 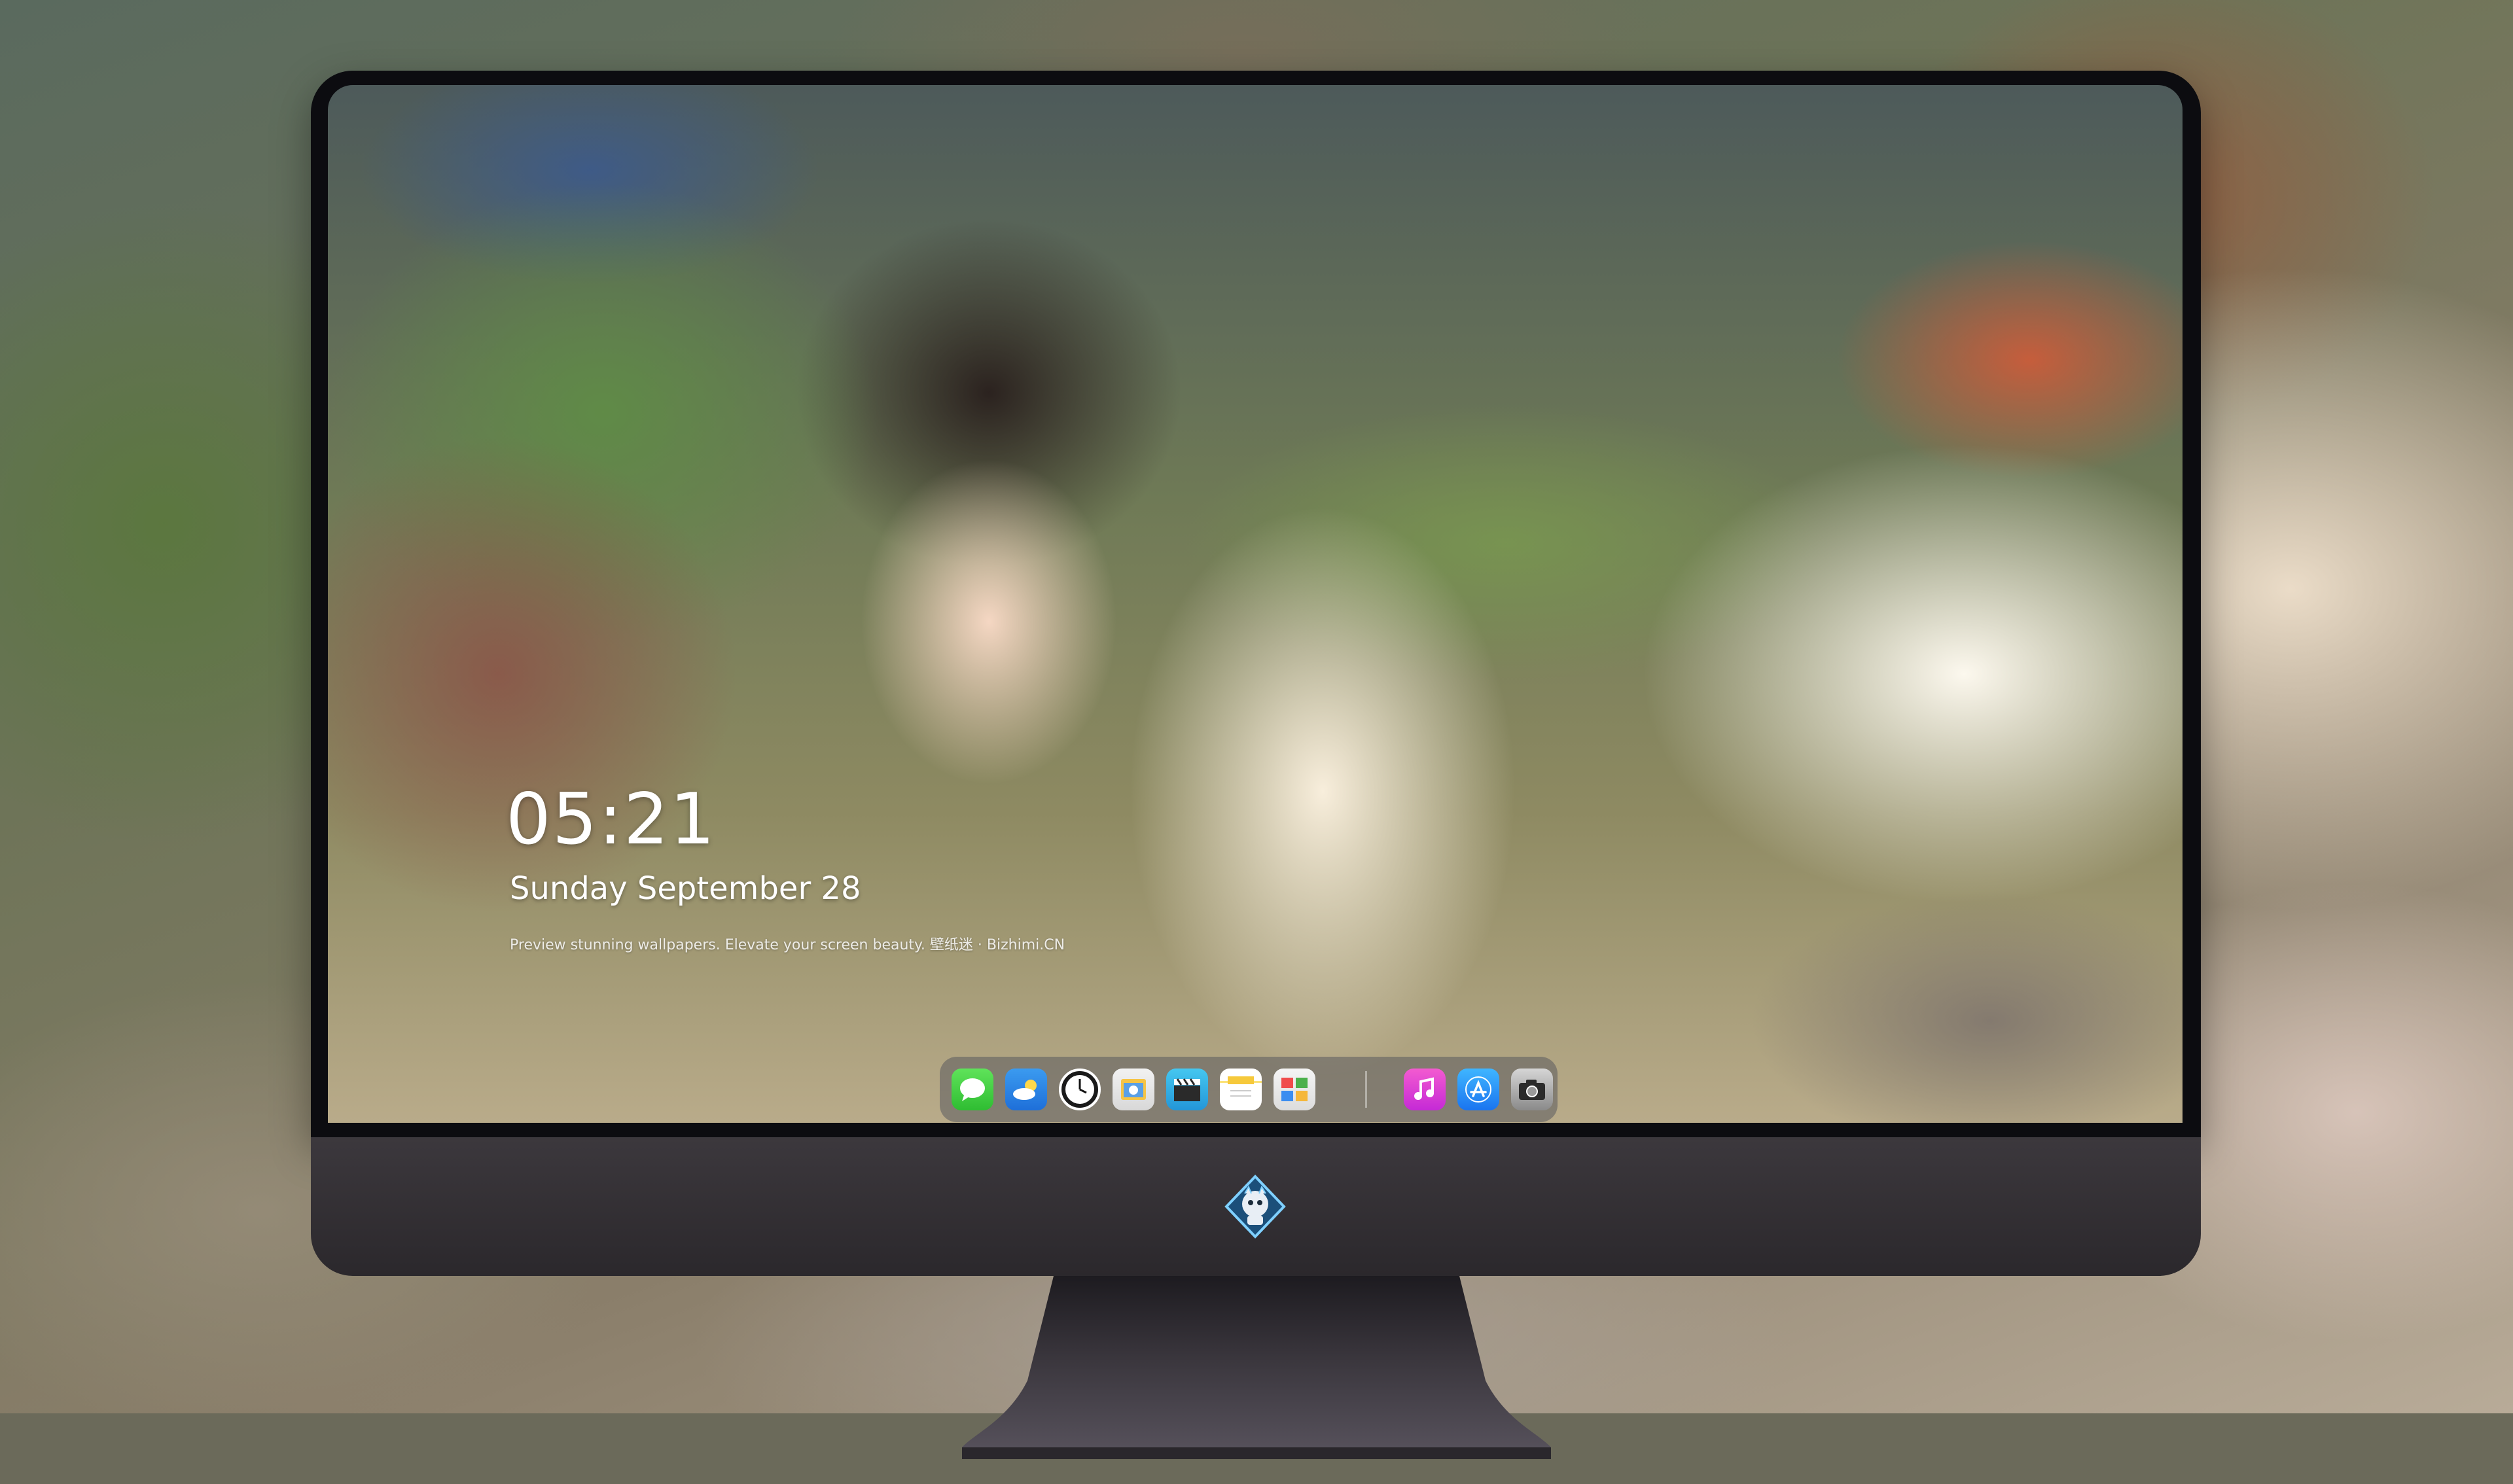 What do you see at coordinates (1133, 1089) in the screenshot?
I see `preview-icon` at bounding box center [1133, 1089].